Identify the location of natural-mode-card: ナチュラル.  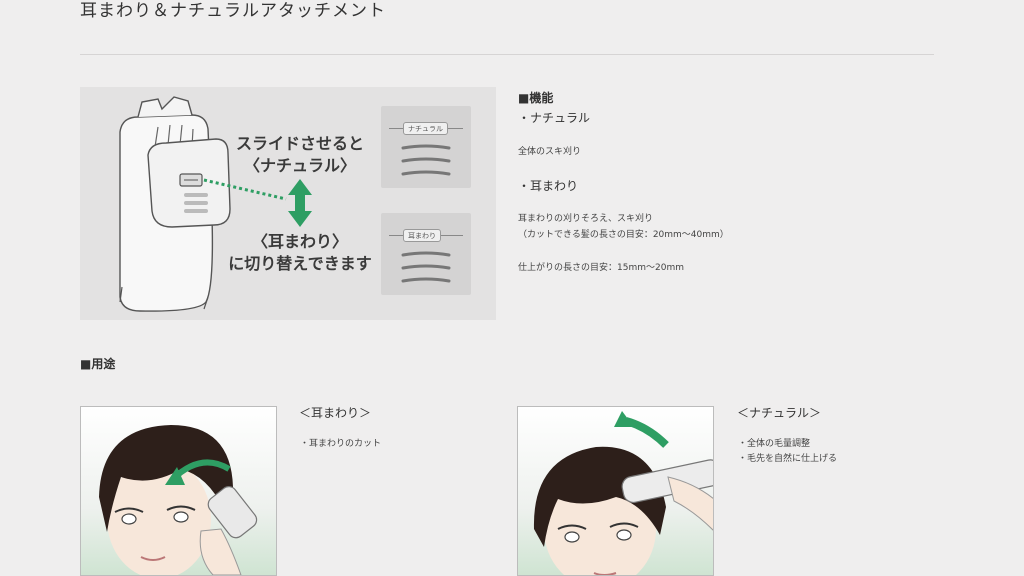
(426, 147).